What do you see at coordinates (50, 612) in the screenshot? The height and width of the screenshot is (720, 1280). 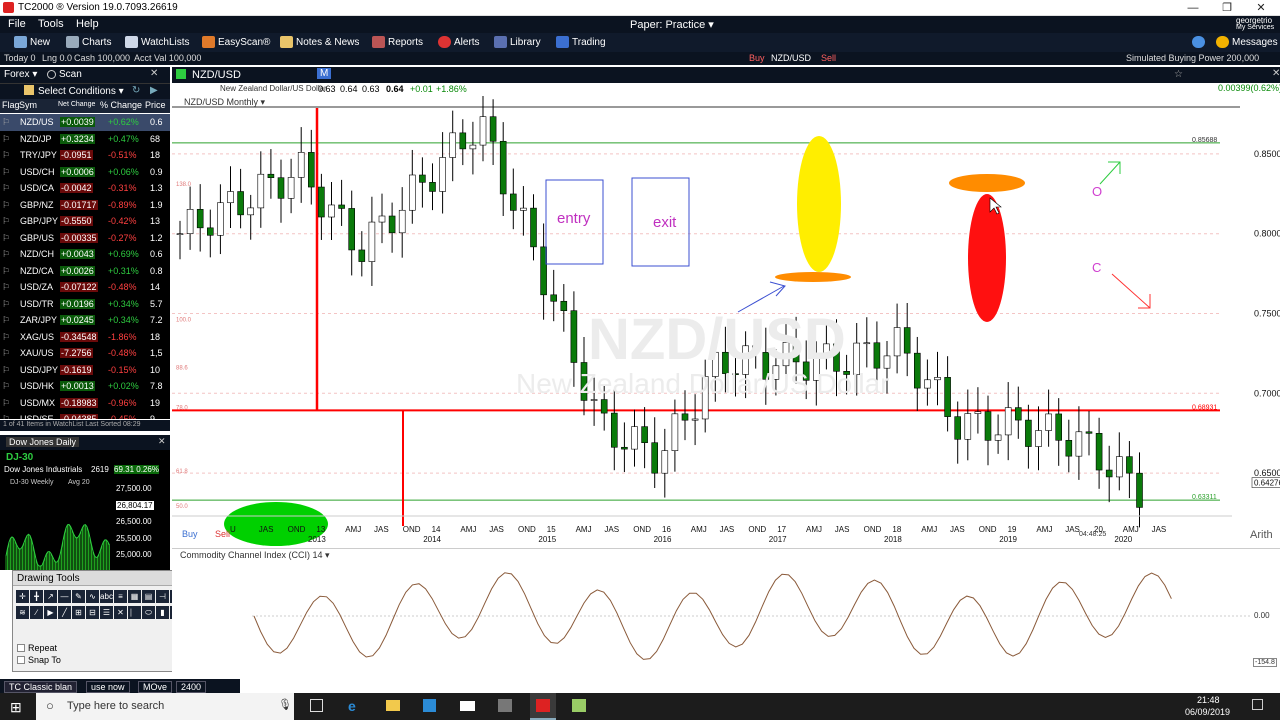 I see `drawing-tool-button: ▶` at bounding box center [50, 612].